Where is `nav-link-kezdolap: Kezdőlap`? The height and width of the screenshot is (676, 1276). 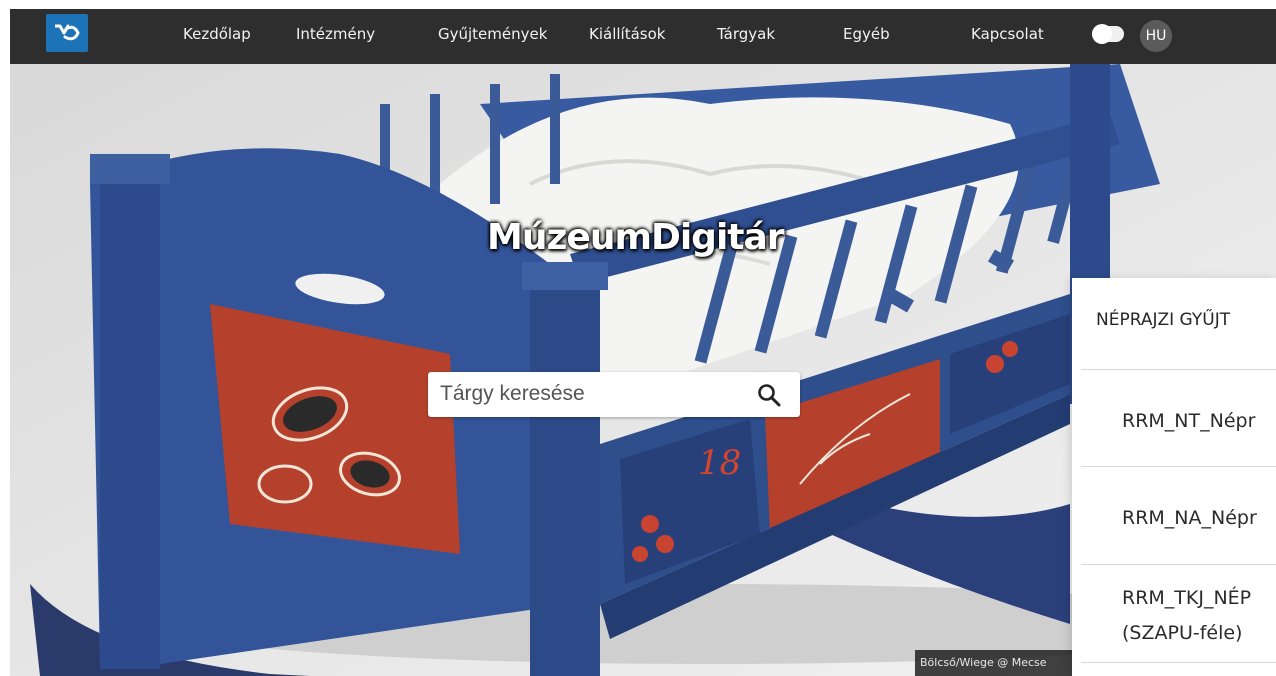 nav-link-kezdolap: Kezdőlap is located at coordinates (217, 34).